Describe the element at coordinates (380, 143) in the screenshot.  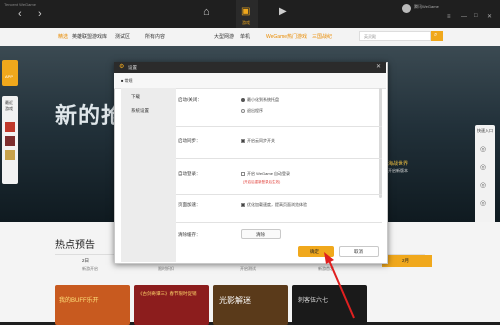
I see `dialog-scrollbar` at that location.